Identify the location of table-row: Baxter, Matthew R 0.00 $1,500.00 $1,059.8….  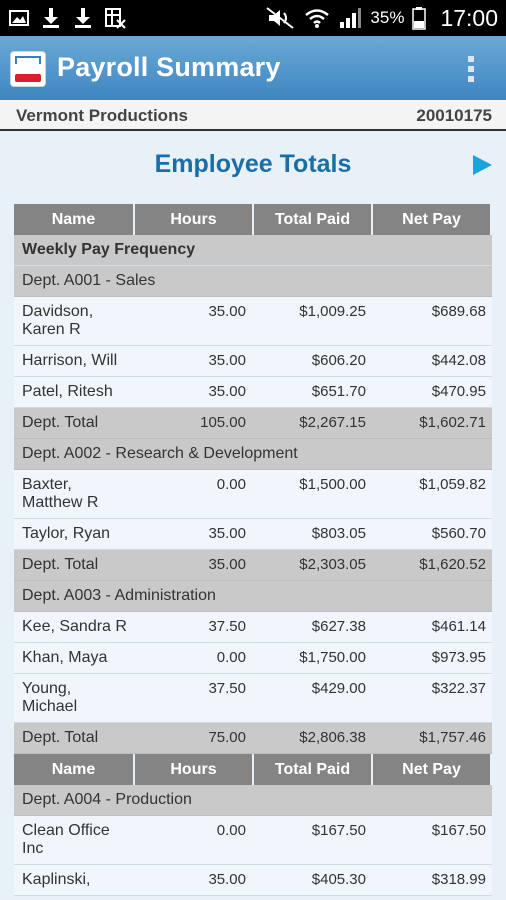
(253, 494).